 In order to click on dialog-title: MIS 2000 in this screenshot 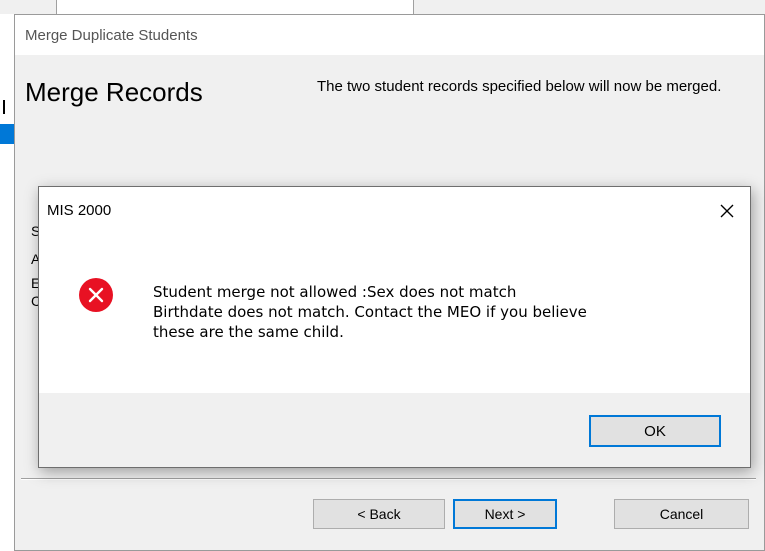, I will do `click(79, 210)`.